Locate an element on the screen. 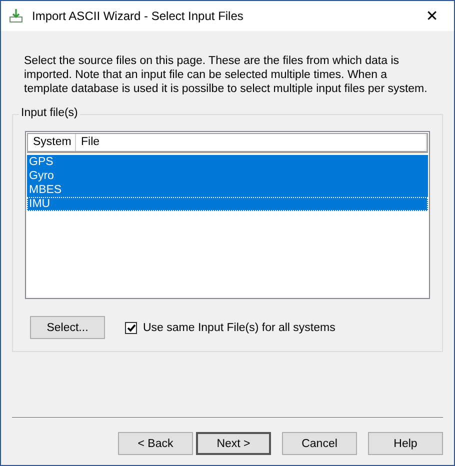 This screenshot has height=466, width=455. wizard-button: Help is located at coordinates (405, 443).